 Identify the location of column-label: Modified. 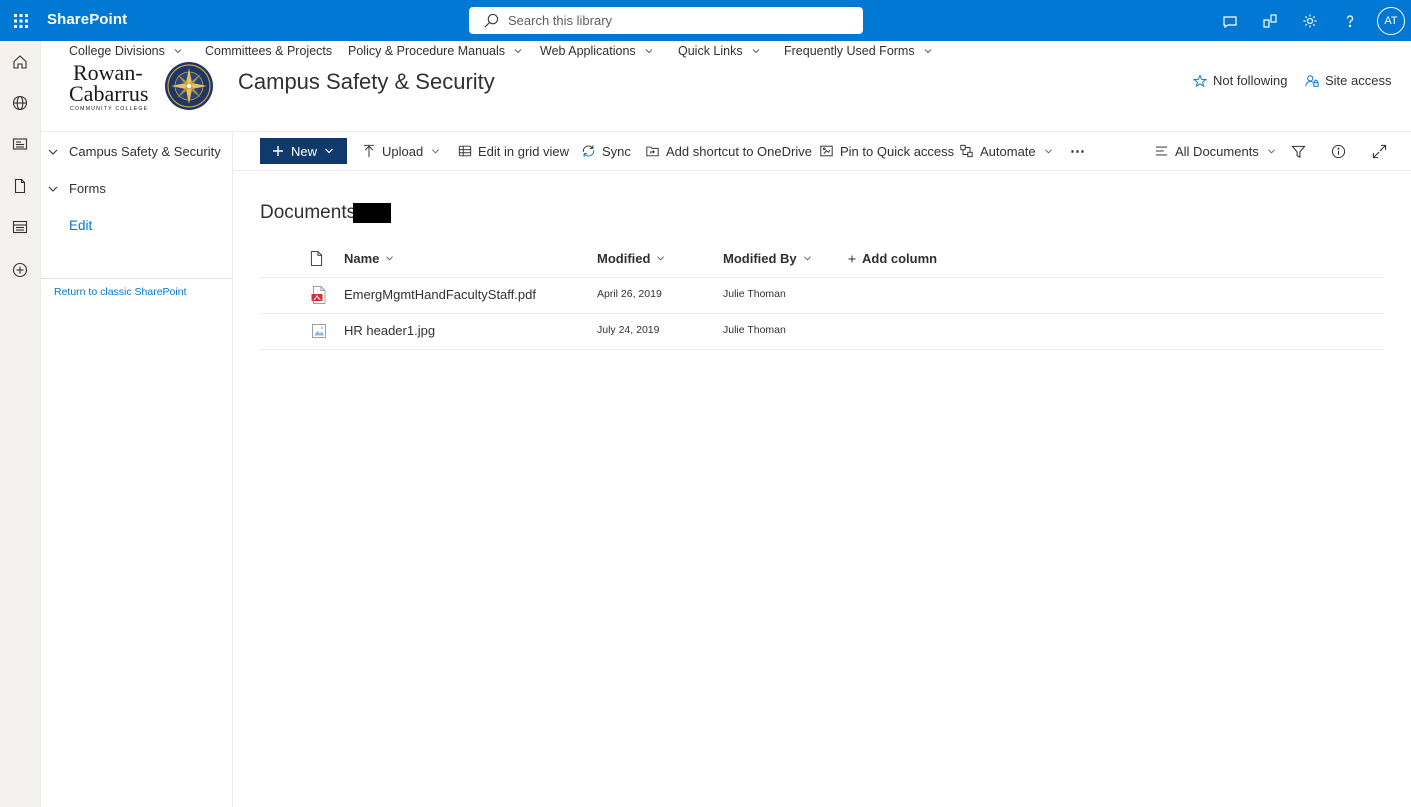
(624, 258).